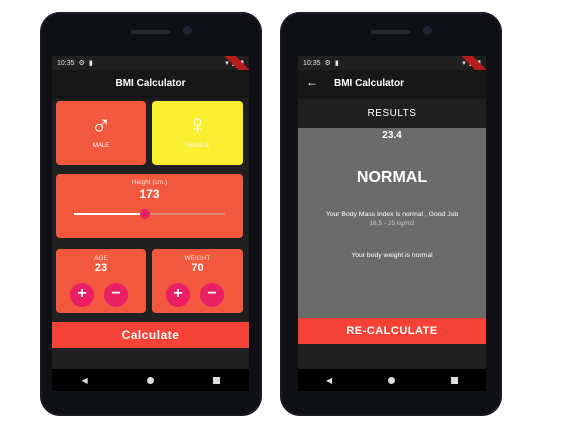 Image resolution: width=580 pixels, height=428 pixels. Describe the element at coordinates (149, 206) in the screenshot. I see `height-card: Height (cm.) 173` at that location.